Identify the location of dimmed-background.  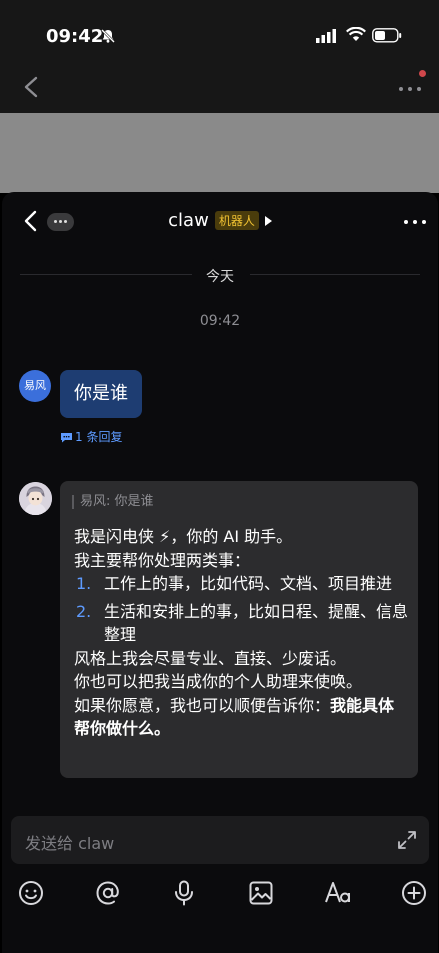
(219, 153).